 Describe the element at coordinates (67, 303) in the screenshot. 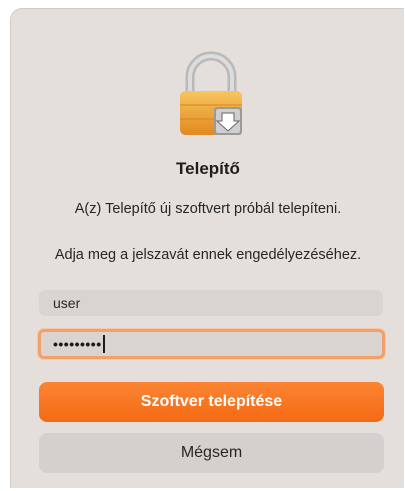

I see `username-value: user` at that location.